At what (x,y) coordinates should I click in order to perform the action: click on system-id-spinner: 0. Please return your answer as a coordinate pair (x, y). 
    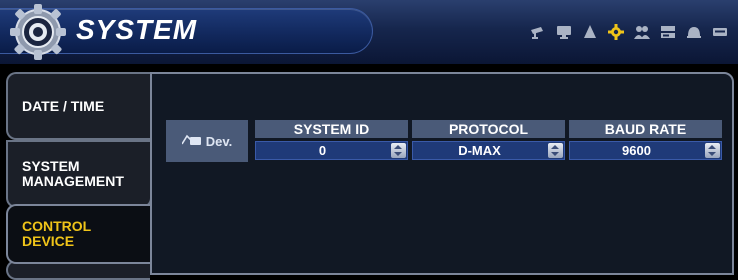
    Looking at the image, I should click on (331, 150).